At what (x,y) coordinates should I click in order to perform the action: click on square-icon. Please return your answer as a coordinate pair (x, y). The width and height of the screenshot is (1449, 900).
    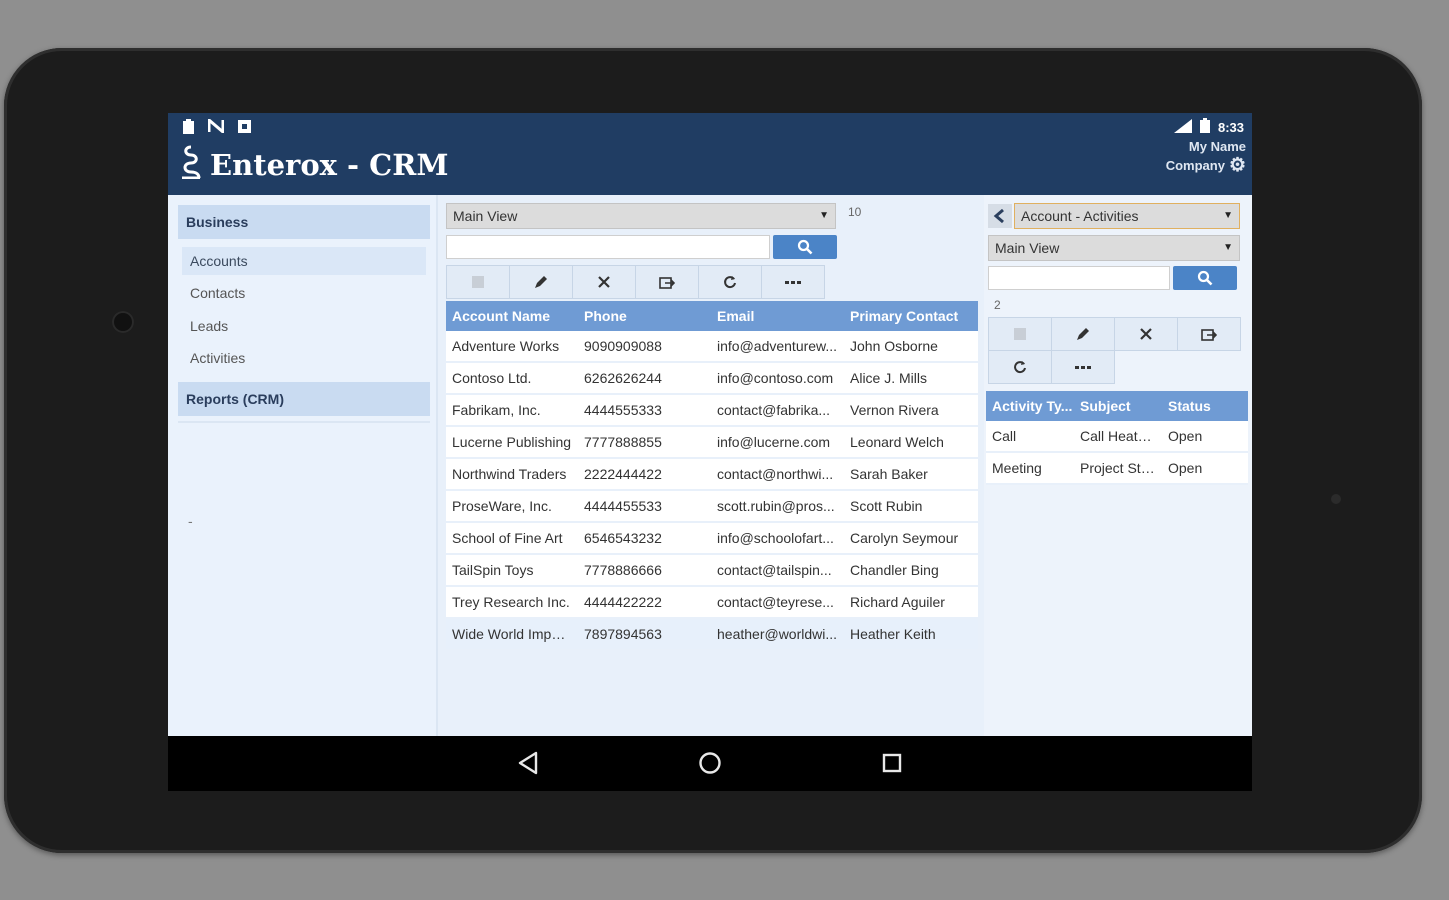
    Looking at the image, I should click on (244, 126).